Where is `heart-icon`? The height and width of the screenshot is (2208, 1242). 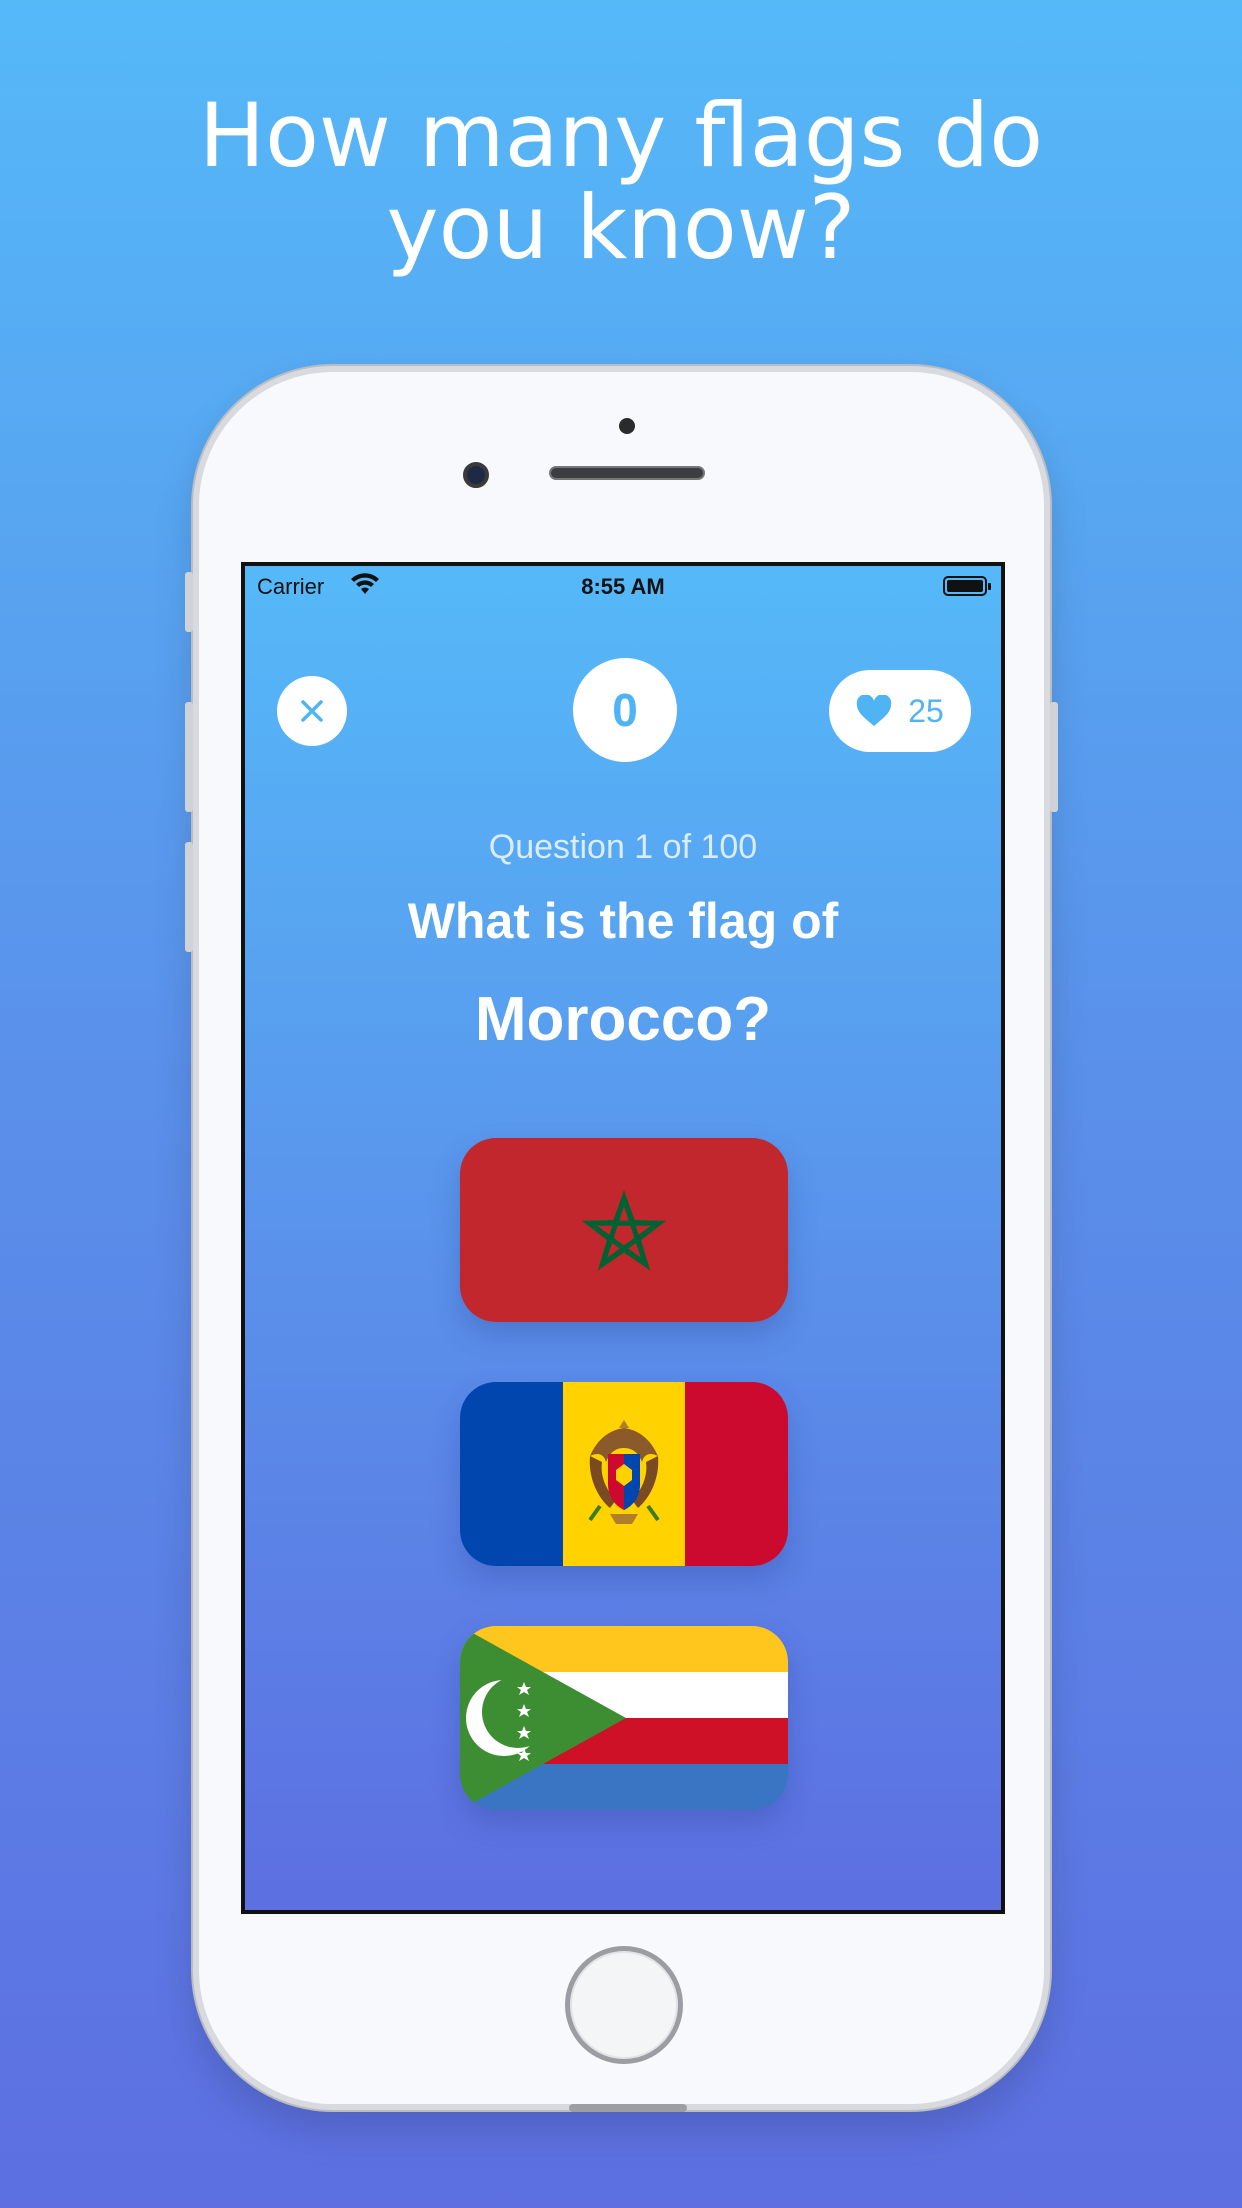 heart-icon is located at coordinates (874, 710).